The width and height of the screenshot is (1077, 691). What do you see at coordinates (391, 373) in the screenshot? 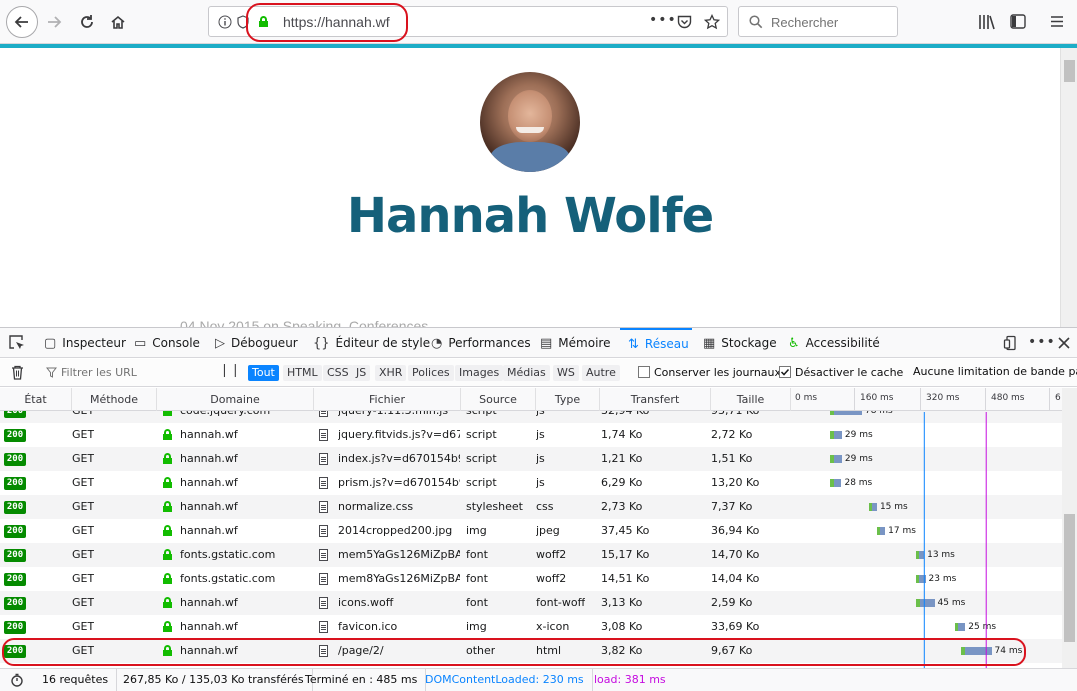
I see `filter-type-xhr: XHR` at bounding box center [391, 373].